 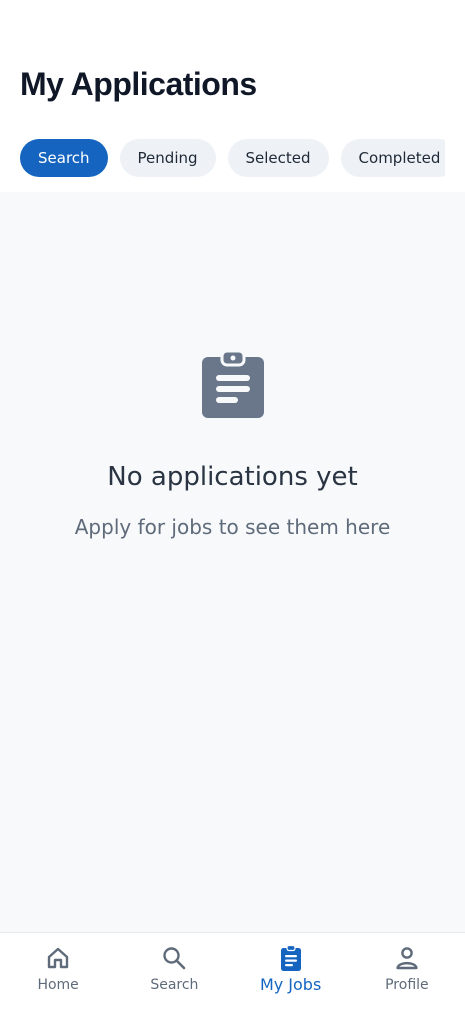 I want to click on nav-profile: Profile, so click(x=407, y=978).